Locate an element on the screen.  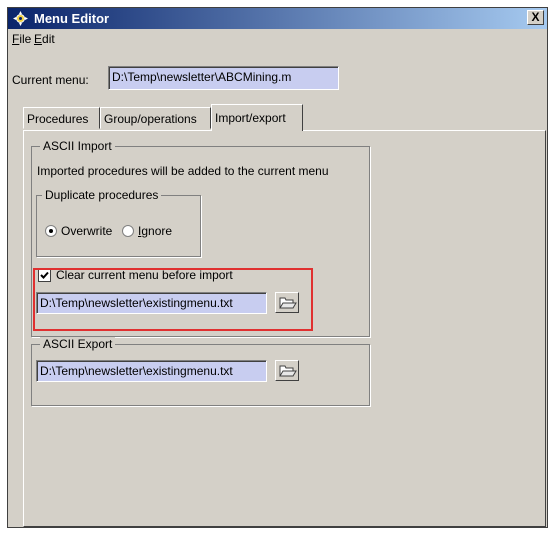
folder-open-icon is located at coordinates (288, 371).